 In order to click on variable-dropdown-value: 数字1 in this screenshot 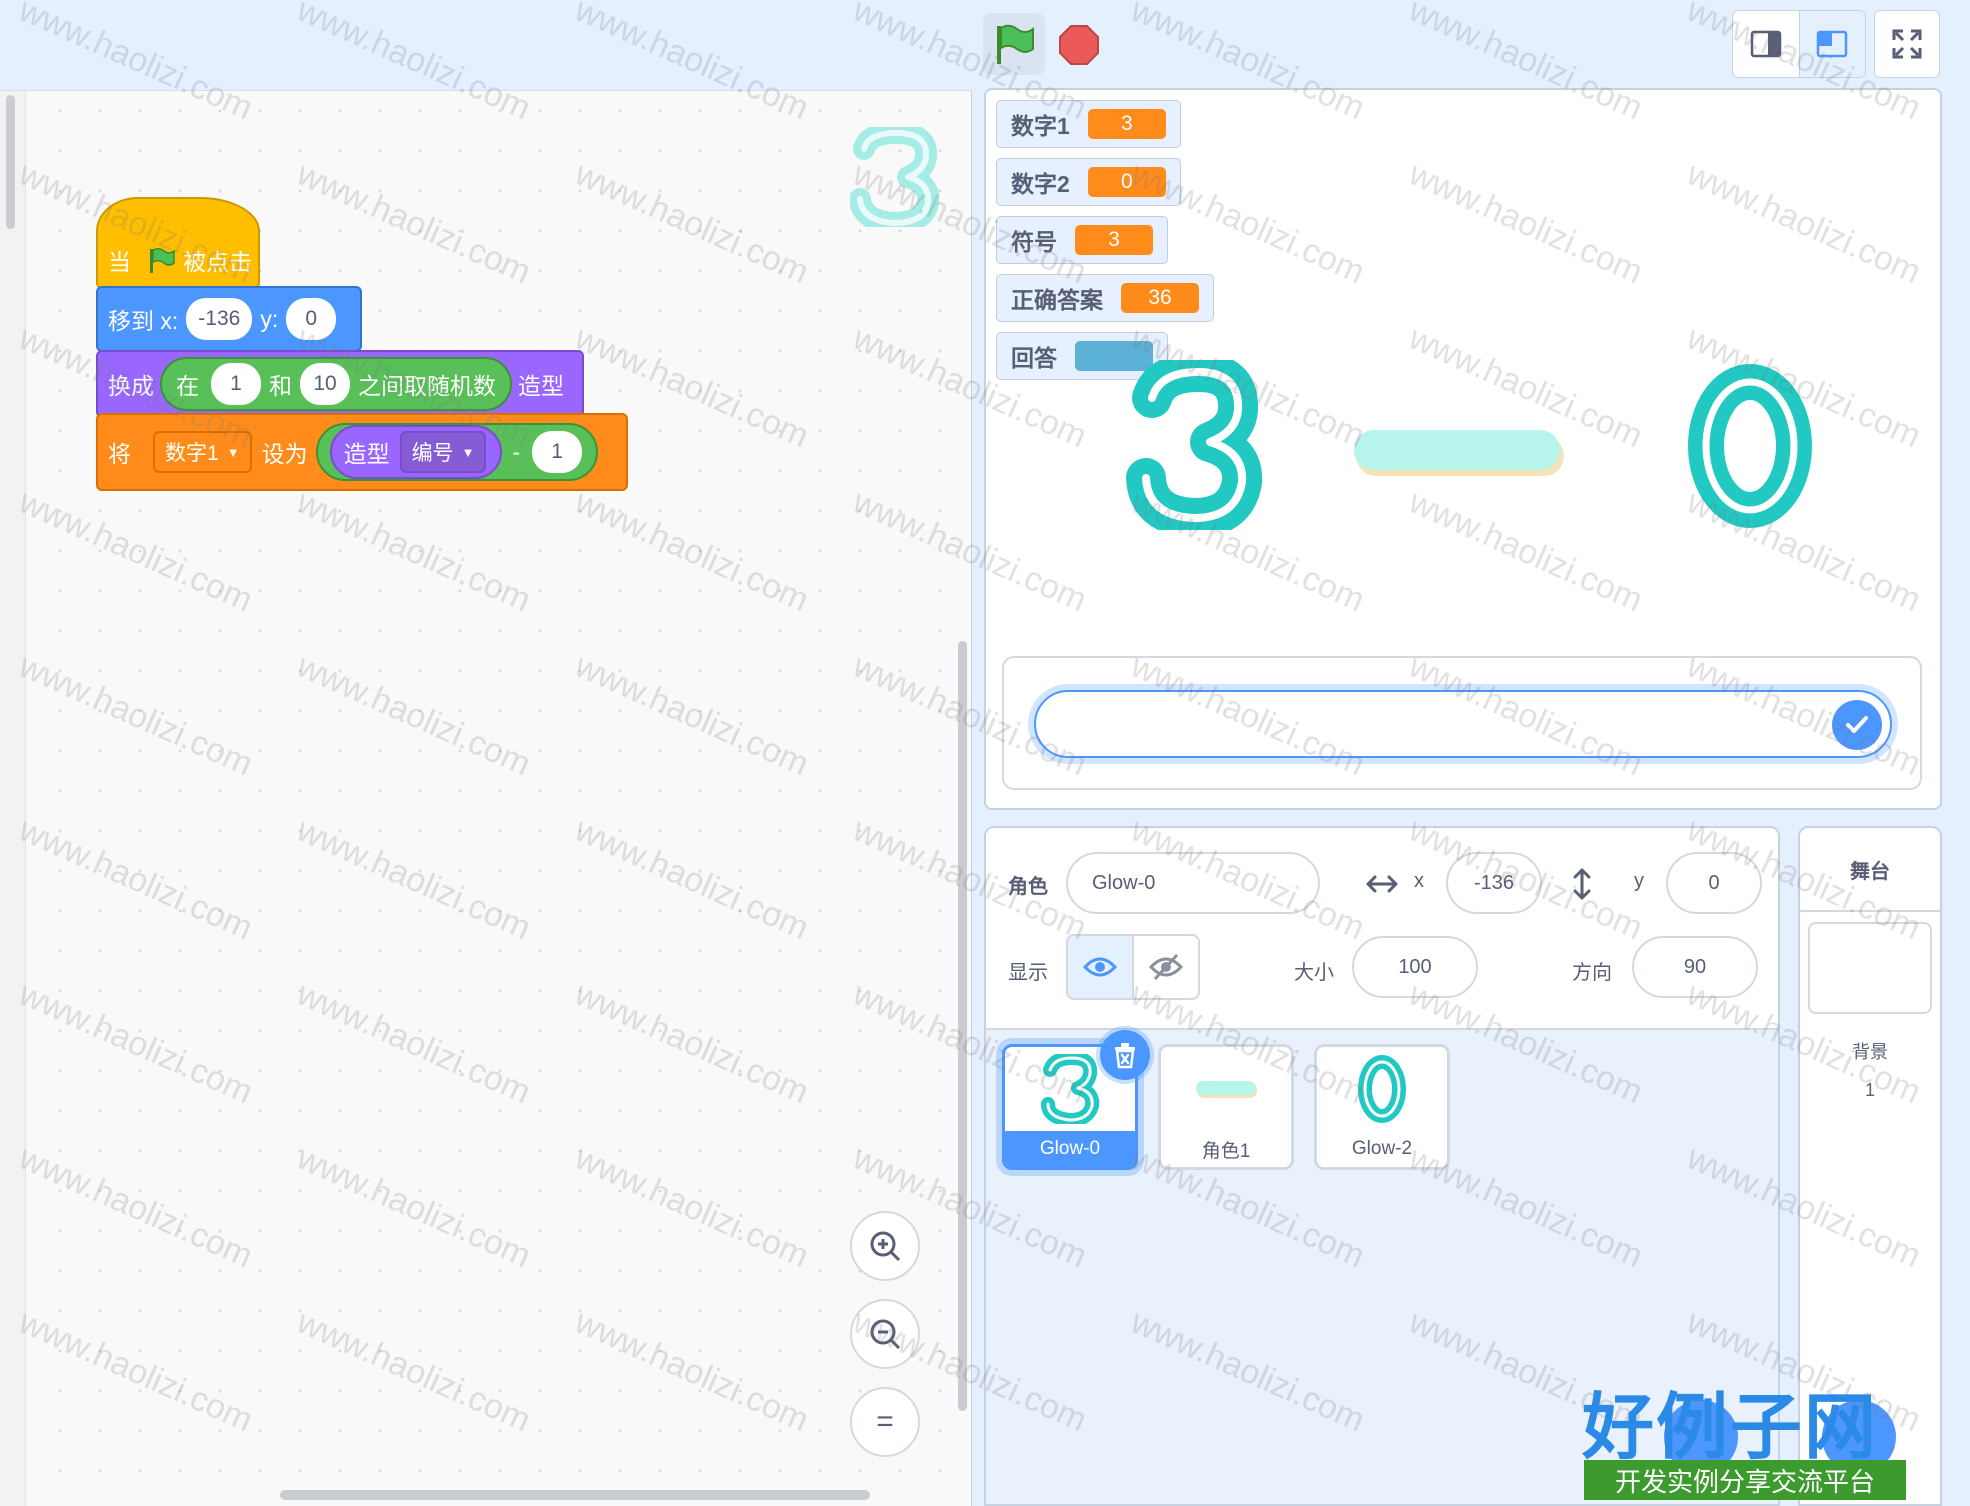, I will do `click(192, 453)`.